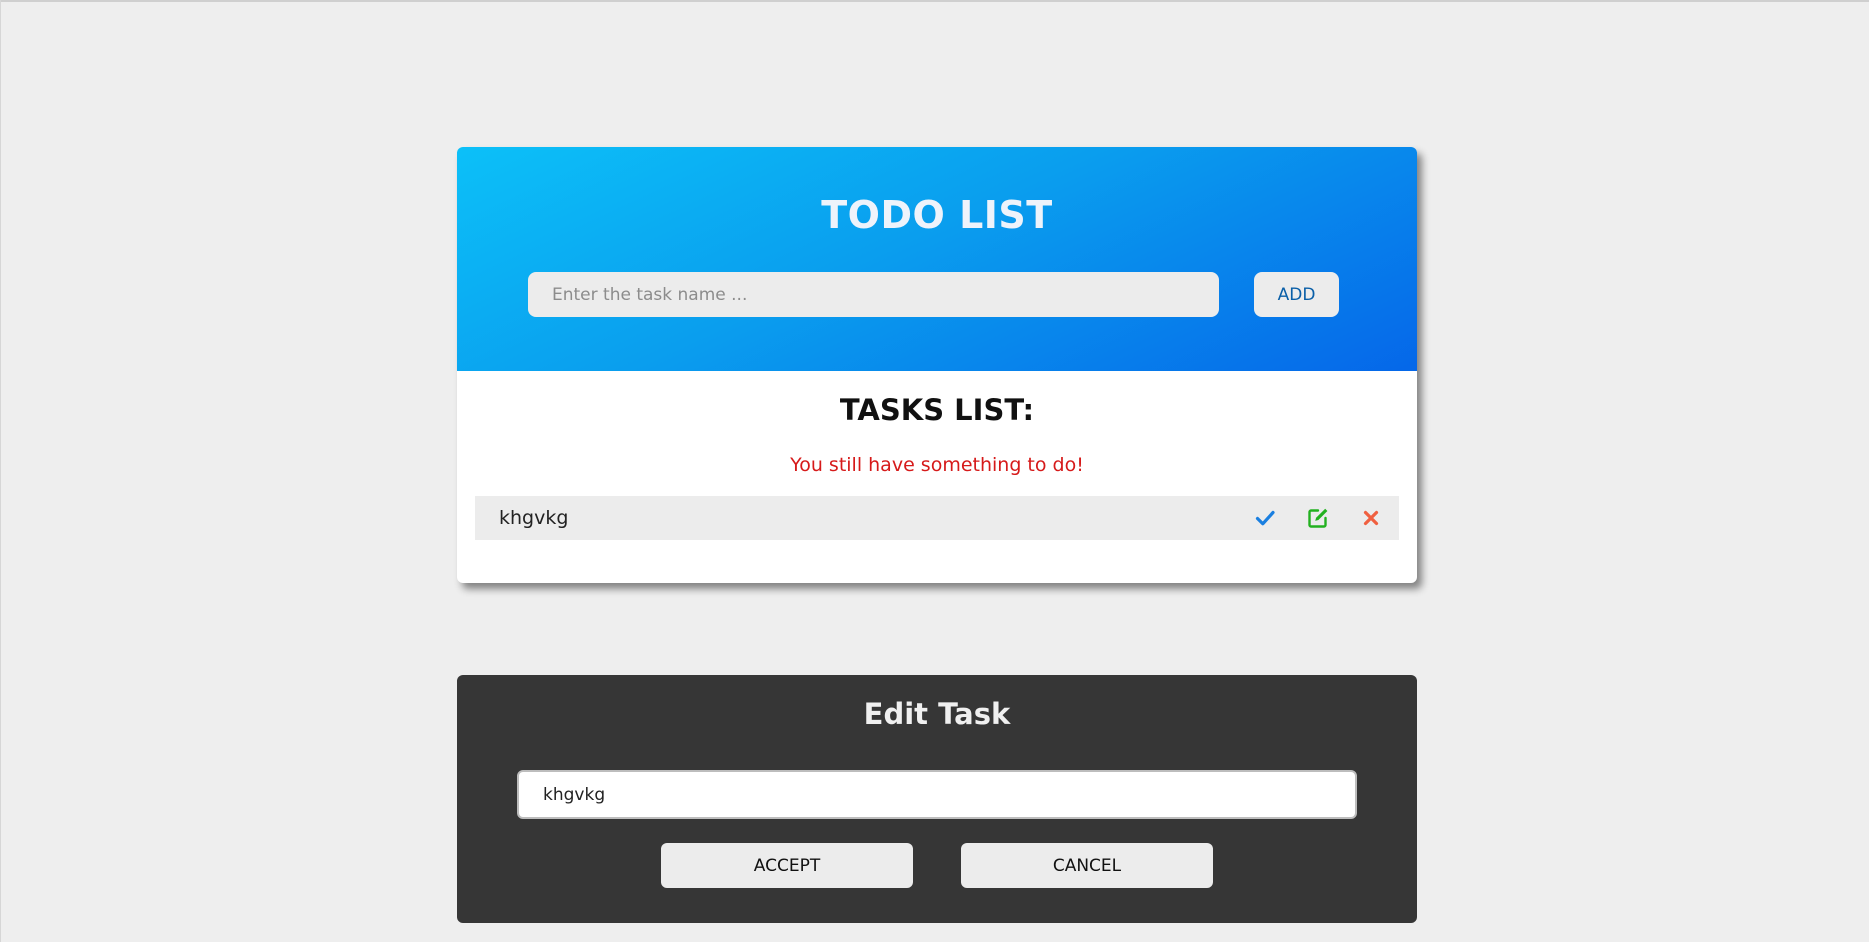 This screenshot has height=942, width=1869. Describe the element at coordinates (937, 465) in the screenshot. I see `status-message: You still have something to do!` at that location.